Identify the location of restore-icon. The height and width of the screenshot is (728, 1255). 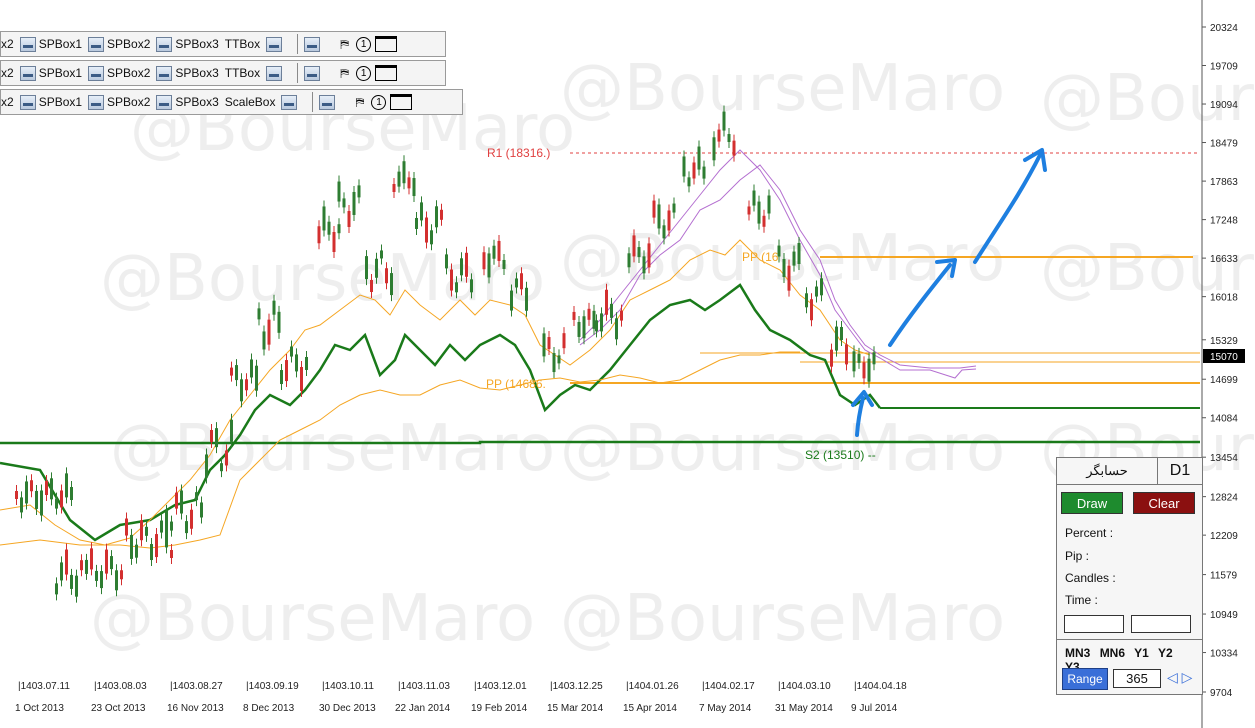
(274, 44).